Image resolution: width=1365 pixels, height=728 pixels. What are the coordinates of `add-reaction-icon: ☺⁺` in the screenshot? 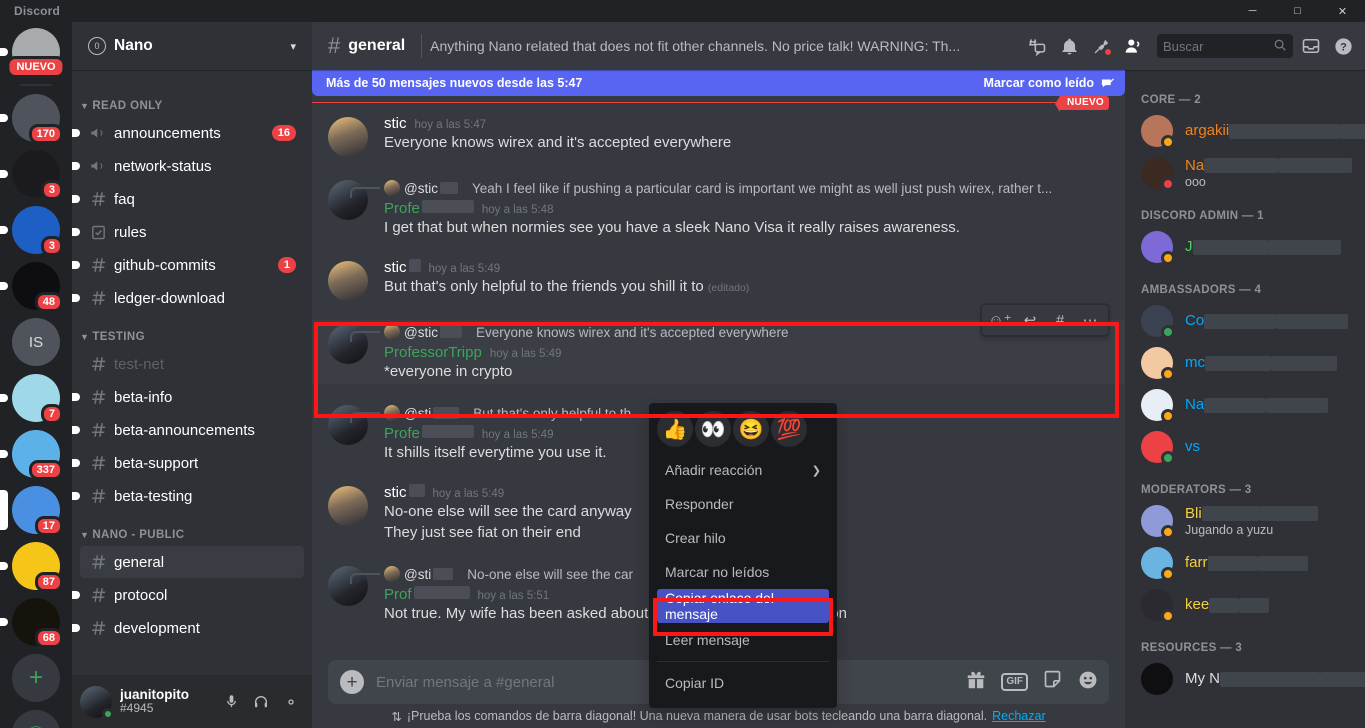 It's located at (1000, 320).